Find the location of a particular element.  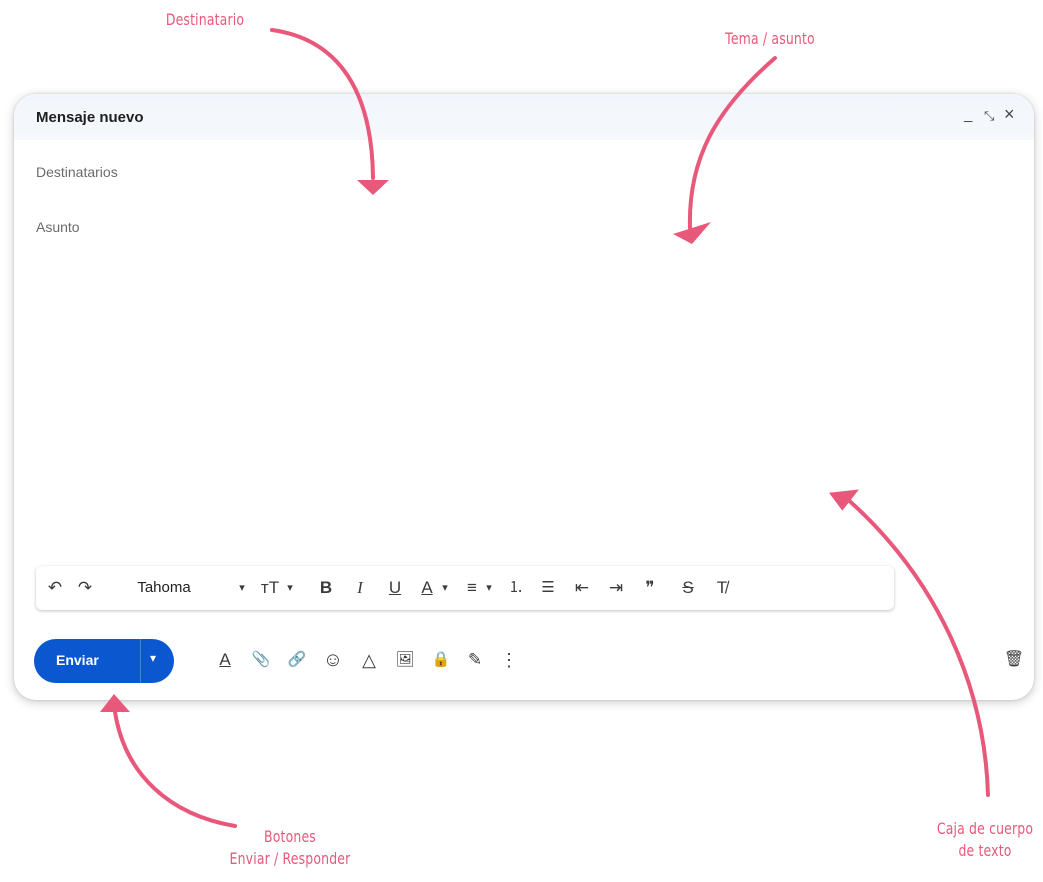

minimize-icon: _ is located at coordinates (968, 114).